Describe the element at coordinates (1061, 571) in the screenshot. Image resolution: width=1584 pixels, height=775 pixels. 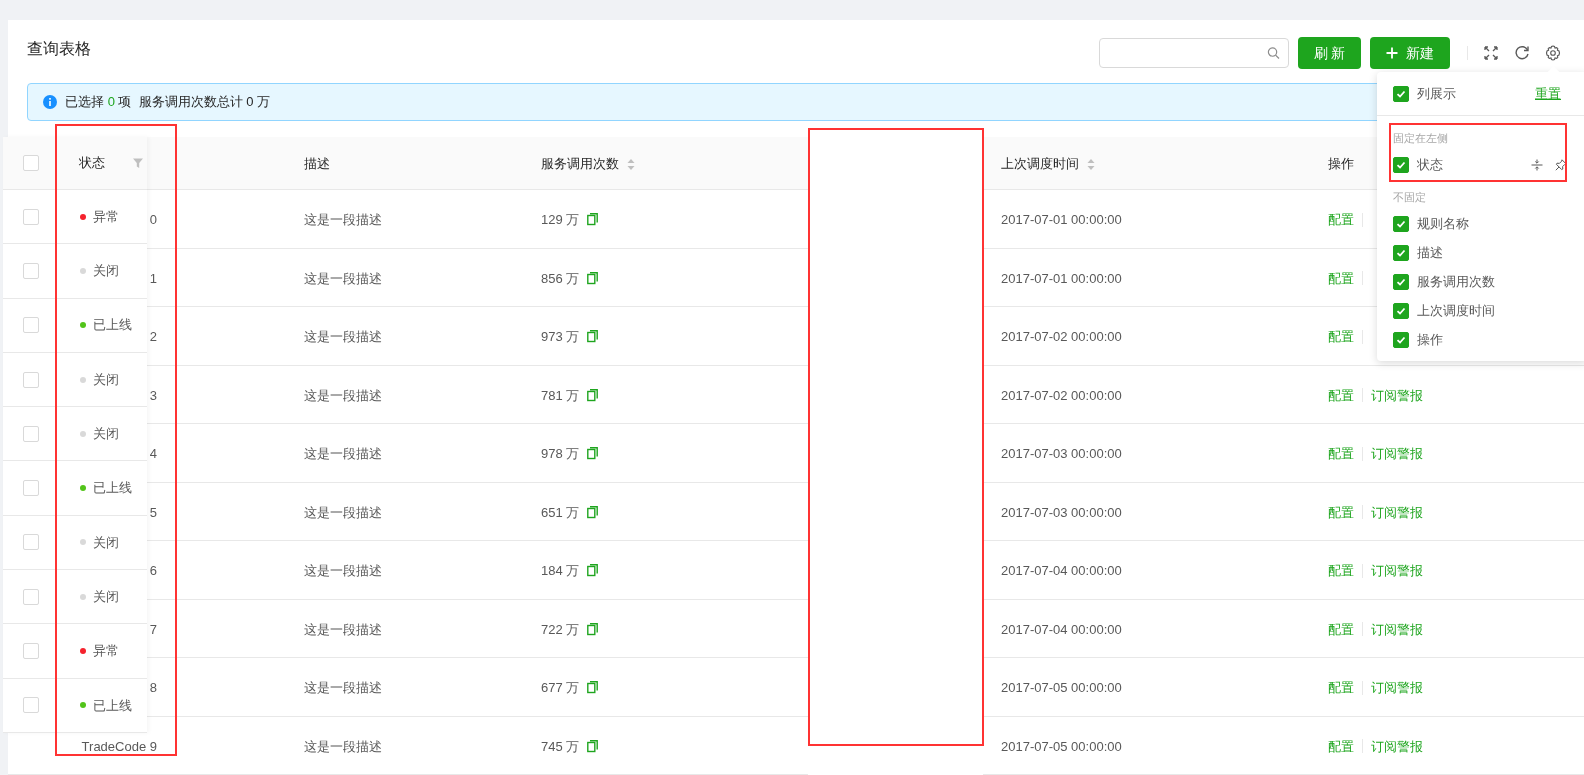
I see `table-cell-text: 2017-07-04 00:00:00` at that location.